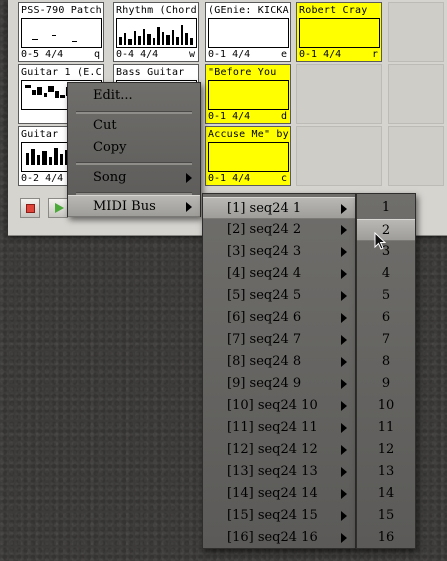 The image size is (447, 561). What do you see at coordinates (380, 241) in the screenshot?
I see `mouse-pointer-icon` at bounding box center [380, 241].